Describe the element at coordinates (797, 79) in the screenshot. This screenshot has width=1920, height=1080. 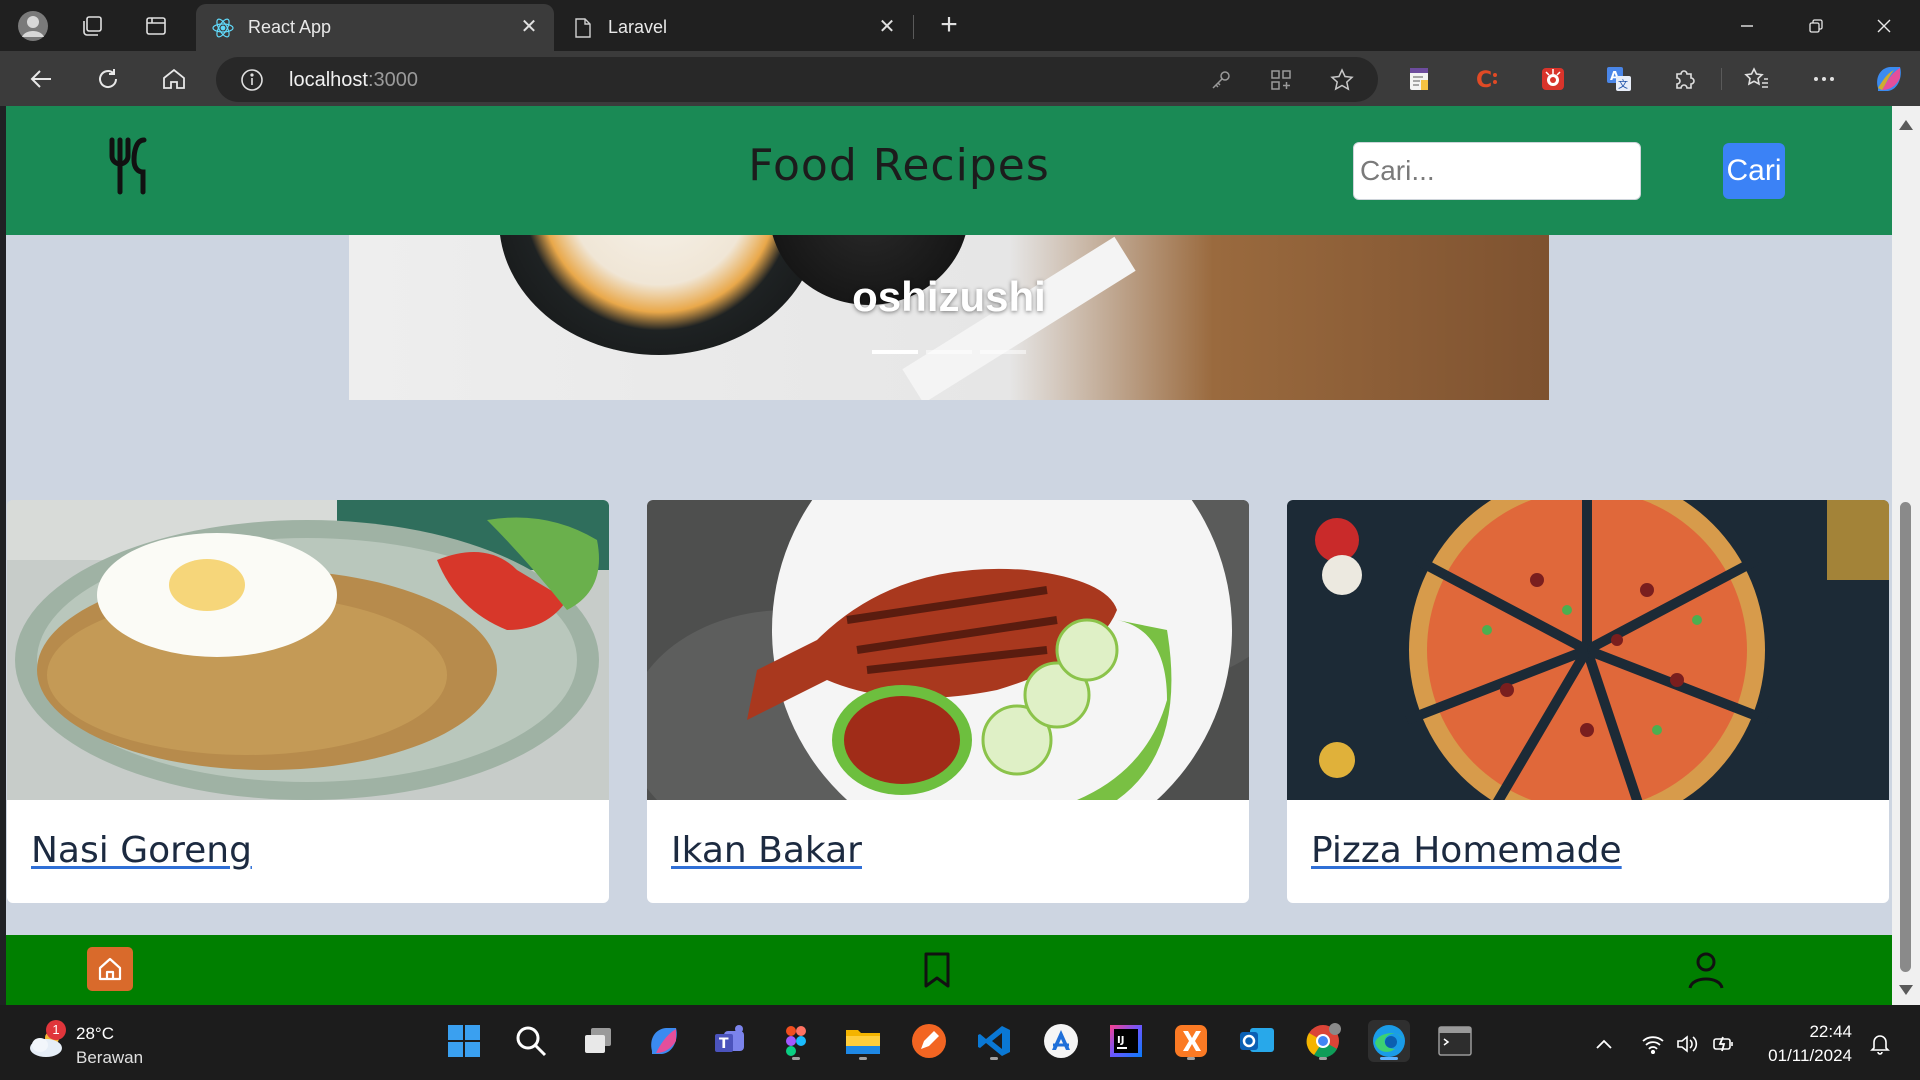
I see `address-bar: localhost:3000` at that location.